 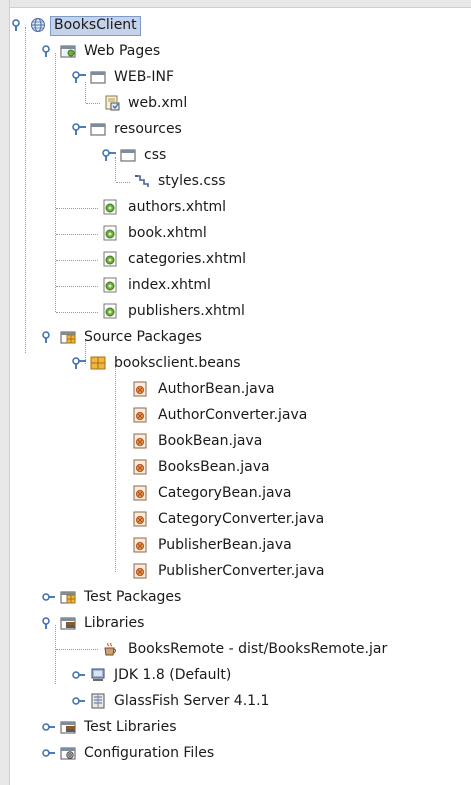 I want to click on tree-node-test-libraries: Test Libraries, so click(x=240, y=727).